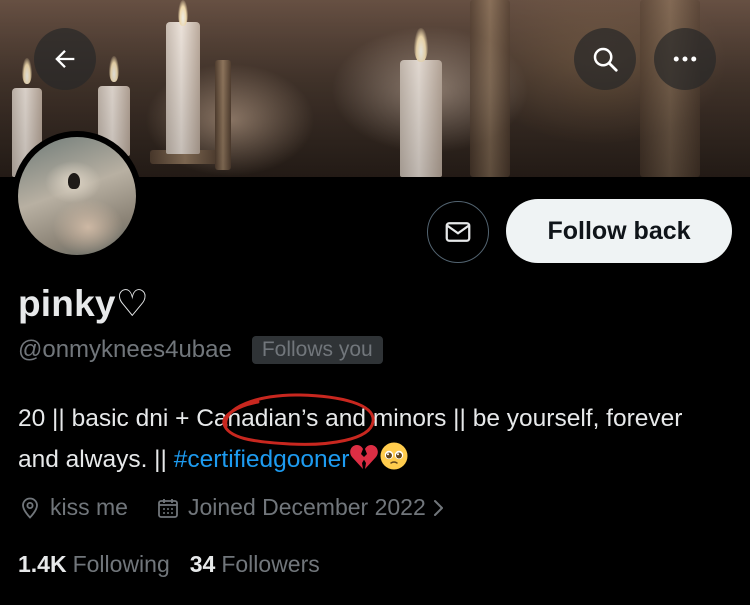  Describe the element at coordinates (125, 349) in the screenshot. I see `handle: @onmyknees4ubae` at that location.